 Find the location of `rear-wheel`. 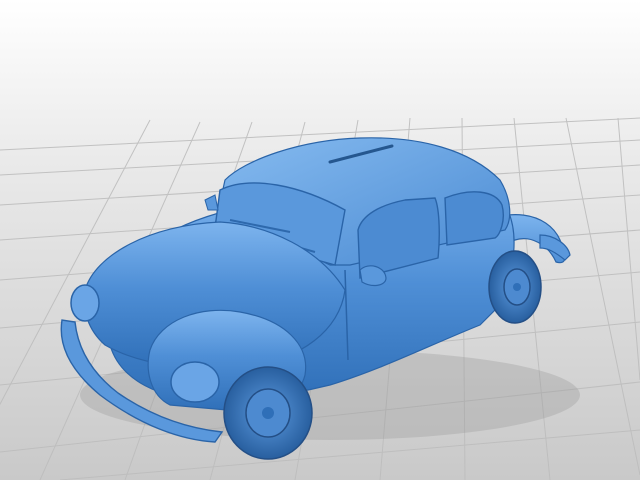

rear-wheel is located at coordinates (515, 287).